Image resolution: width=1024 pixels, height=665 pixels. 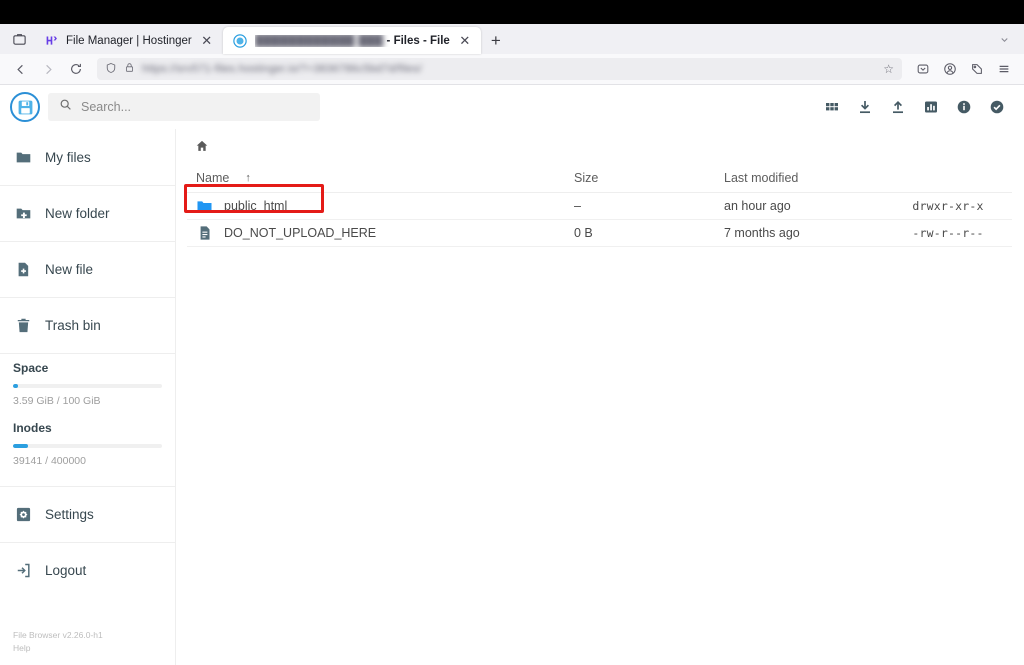 I want to click on browser-tab-1: File Manager | Hostinger ✕, so click(x=128, y=40).